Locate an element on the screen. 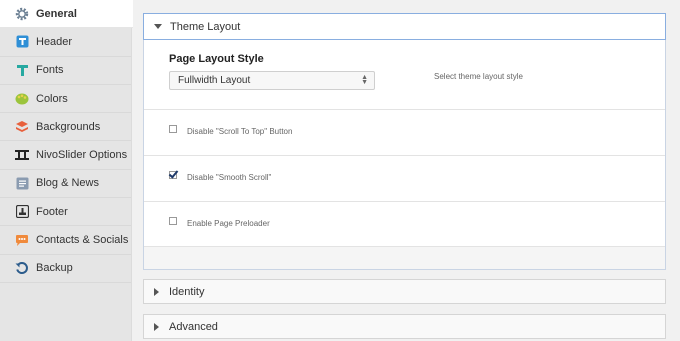 This screenshot has height=341, width=680. sidebar-item-blog-news: Blog & News is located at coordinates (65, 184).